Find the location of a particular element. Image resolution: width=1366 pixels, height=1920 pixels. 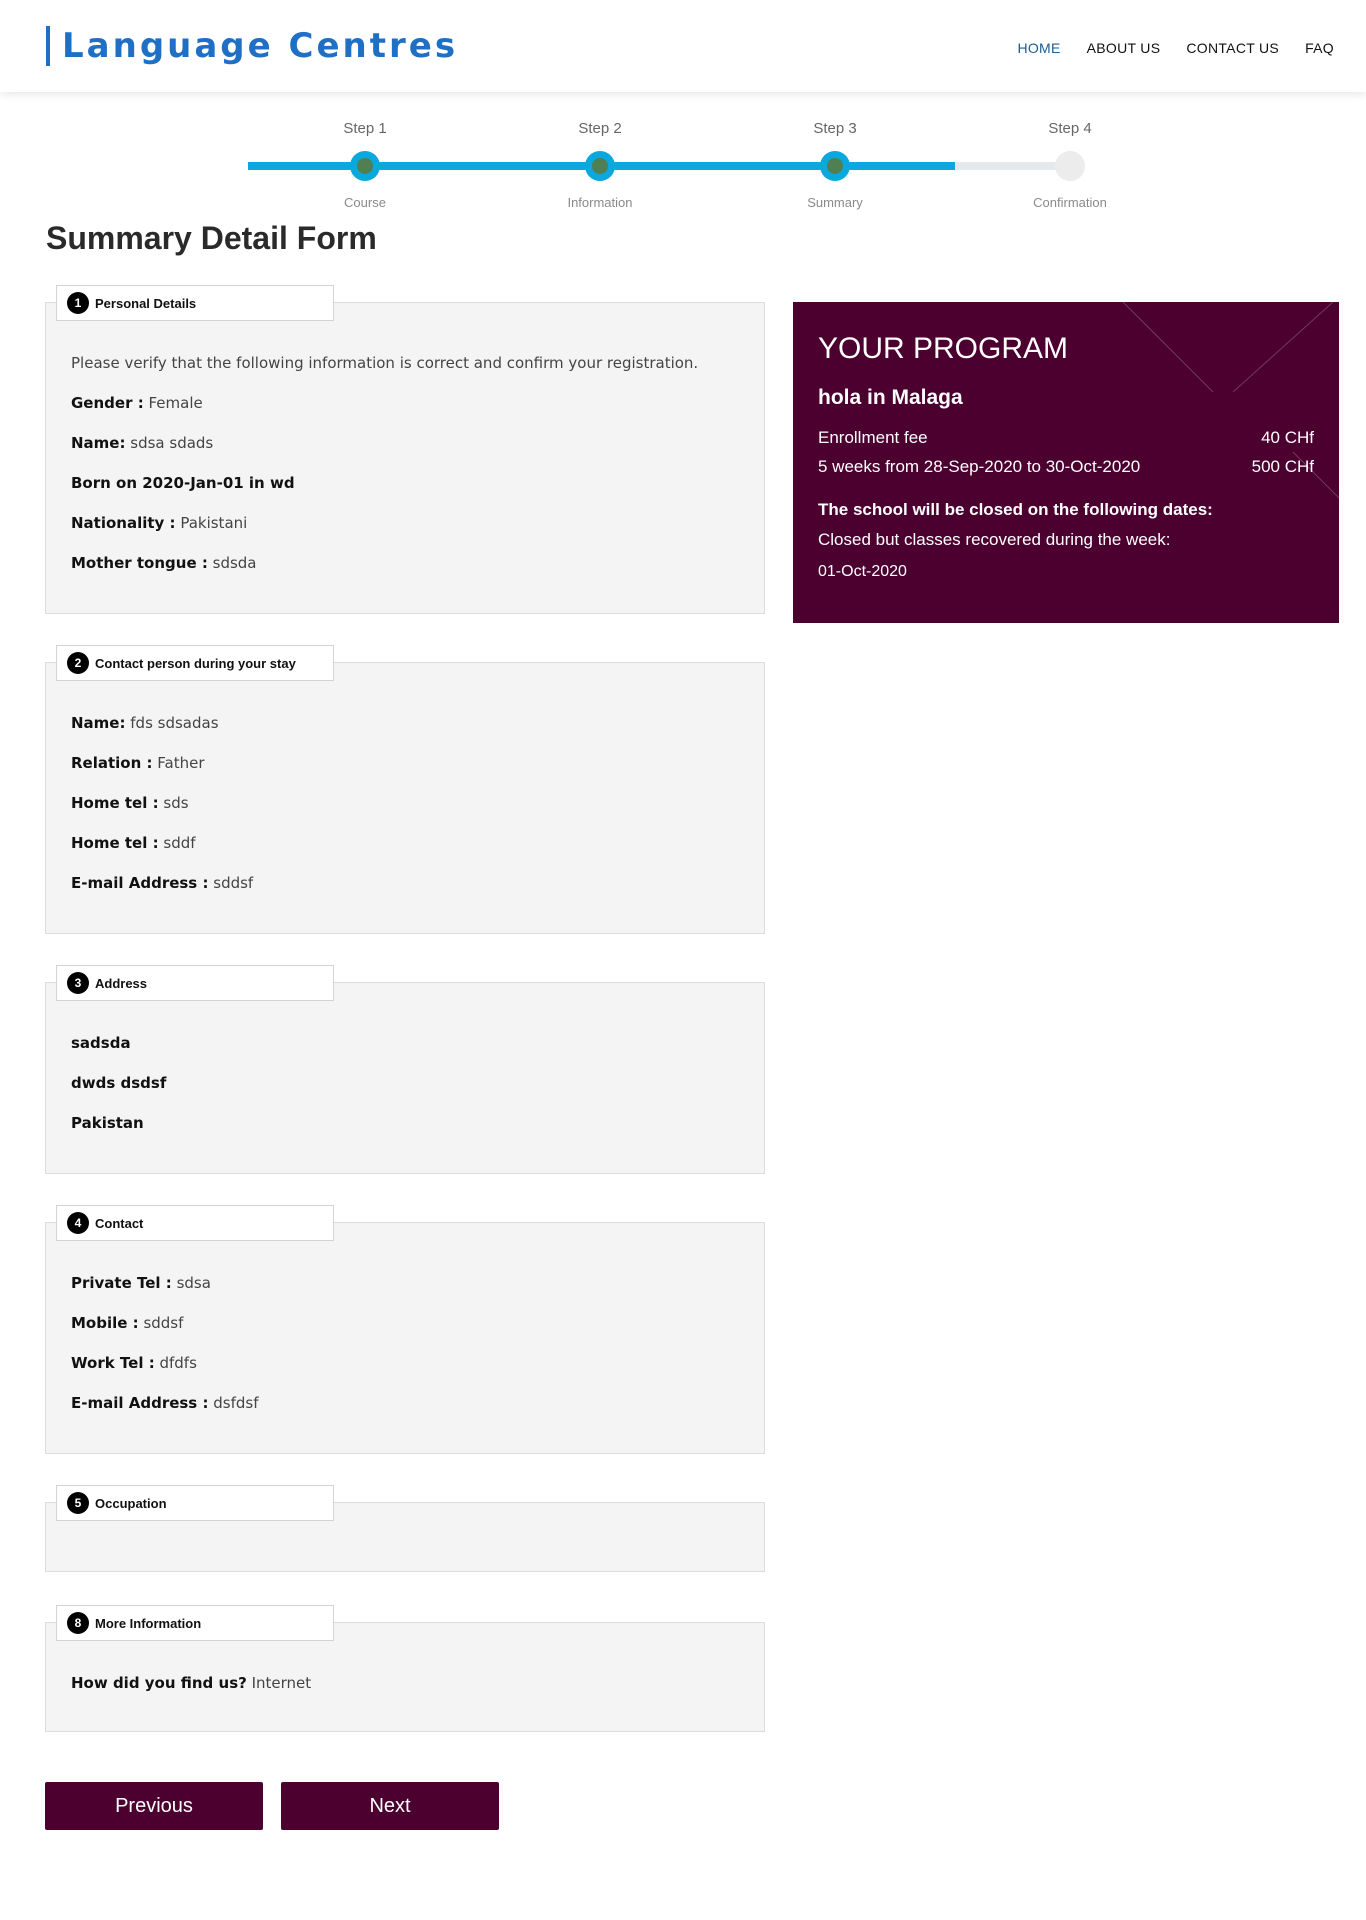

page-title: Summary Detail Form is located at coordinates (211, 238).